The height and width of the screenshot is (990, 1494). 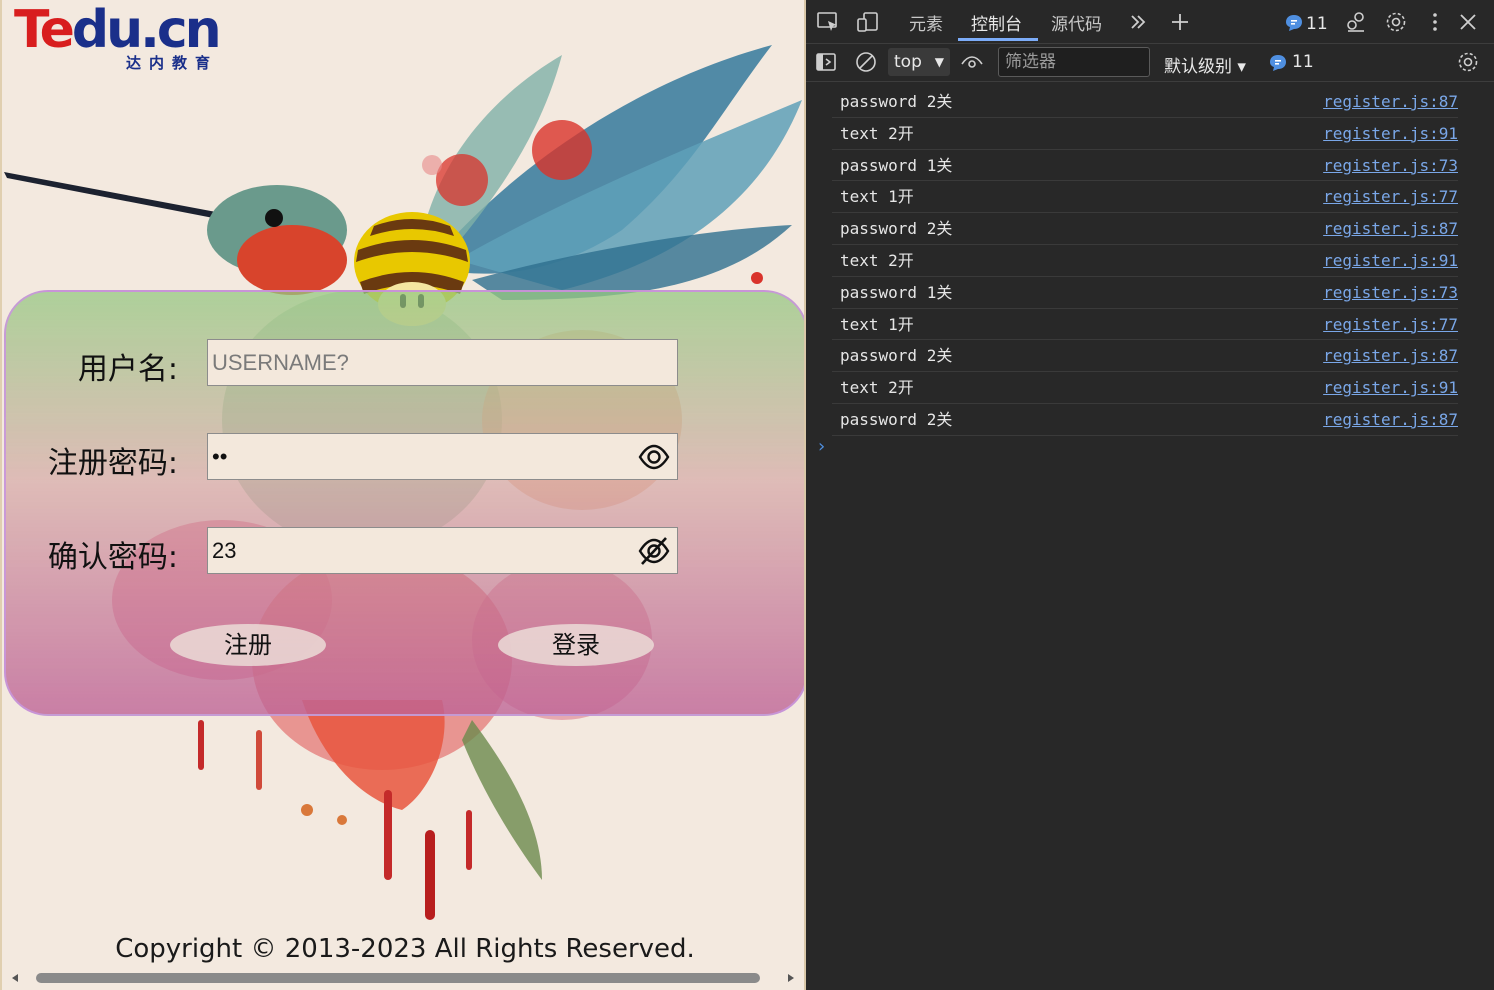 I want to click on console-toolbar: top ▼ 筛选器 默认级别 ▾ 11, so click(x=1150, y=63).